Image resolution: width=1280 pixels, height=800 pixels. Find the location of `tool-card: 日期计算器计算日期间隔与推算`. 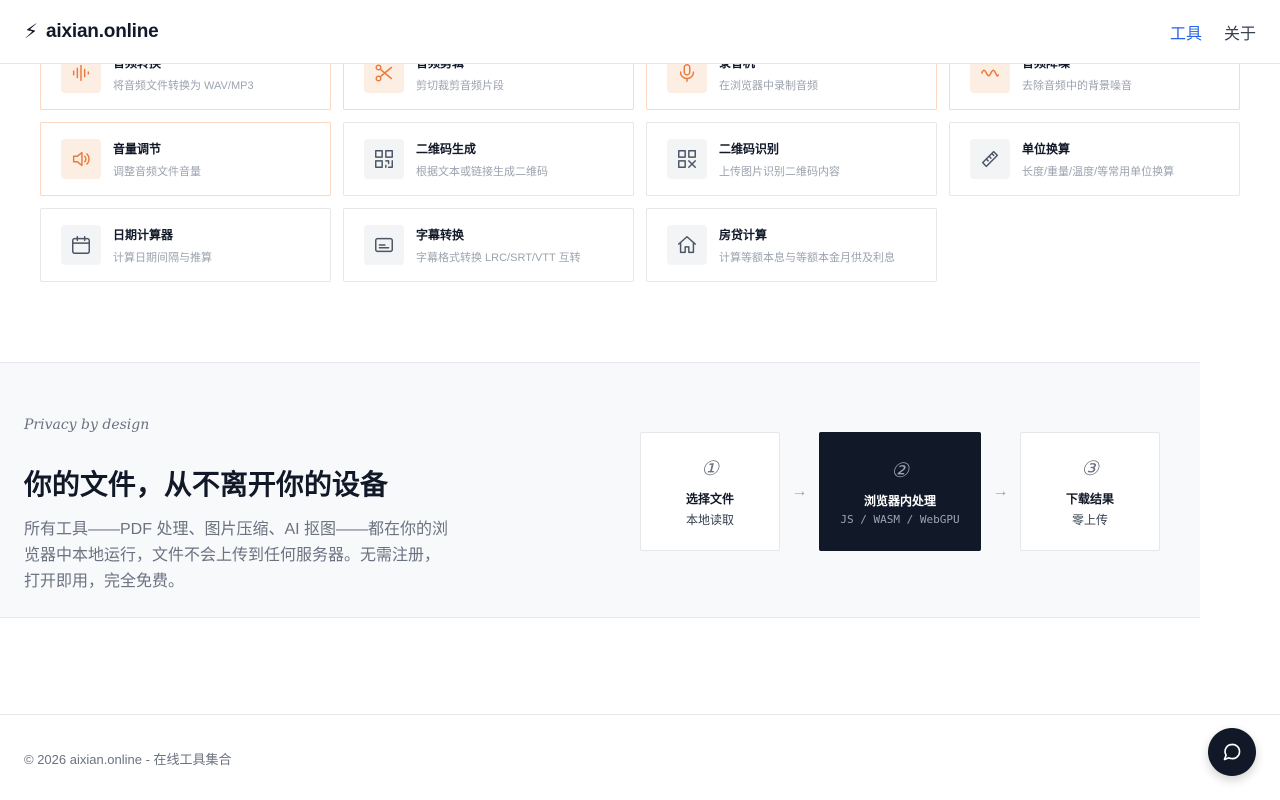

tool-card: 日期计算器计算日期间隔与推算 is located at coordinates (185, 245).